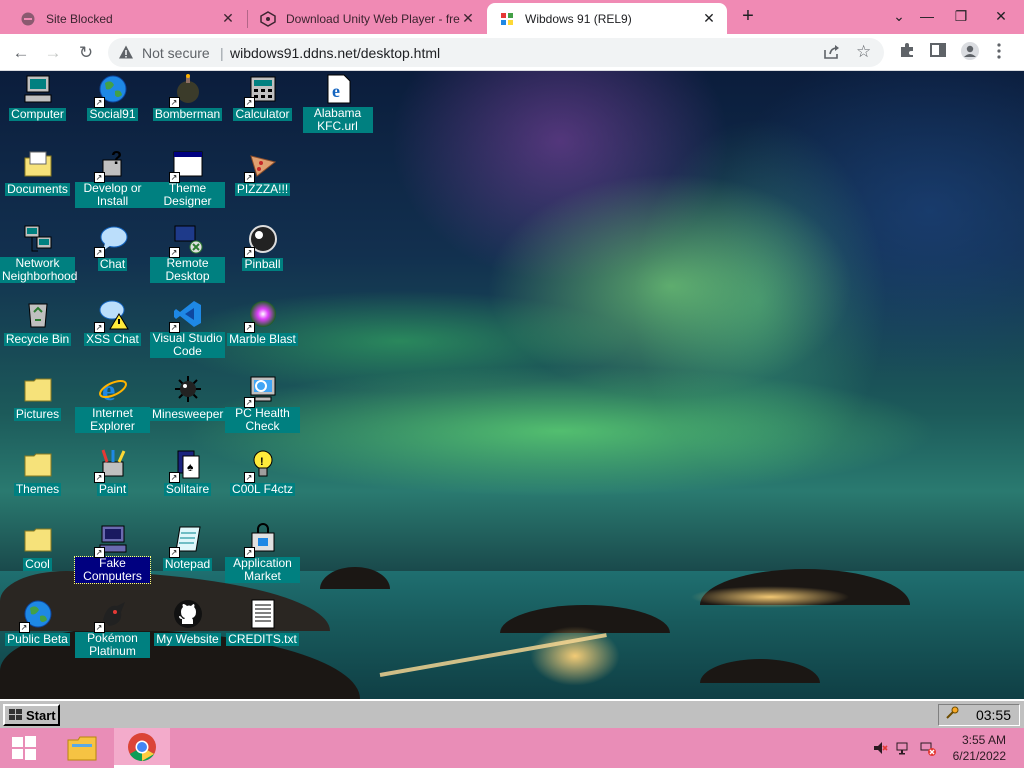 This screenshot has height=768, width=1024. What do you see at coordinates (37, 623) in the screenshot?
I see `desktop-icon-public-beta: ↗ Public Beta` at bounding box center [37, 623].